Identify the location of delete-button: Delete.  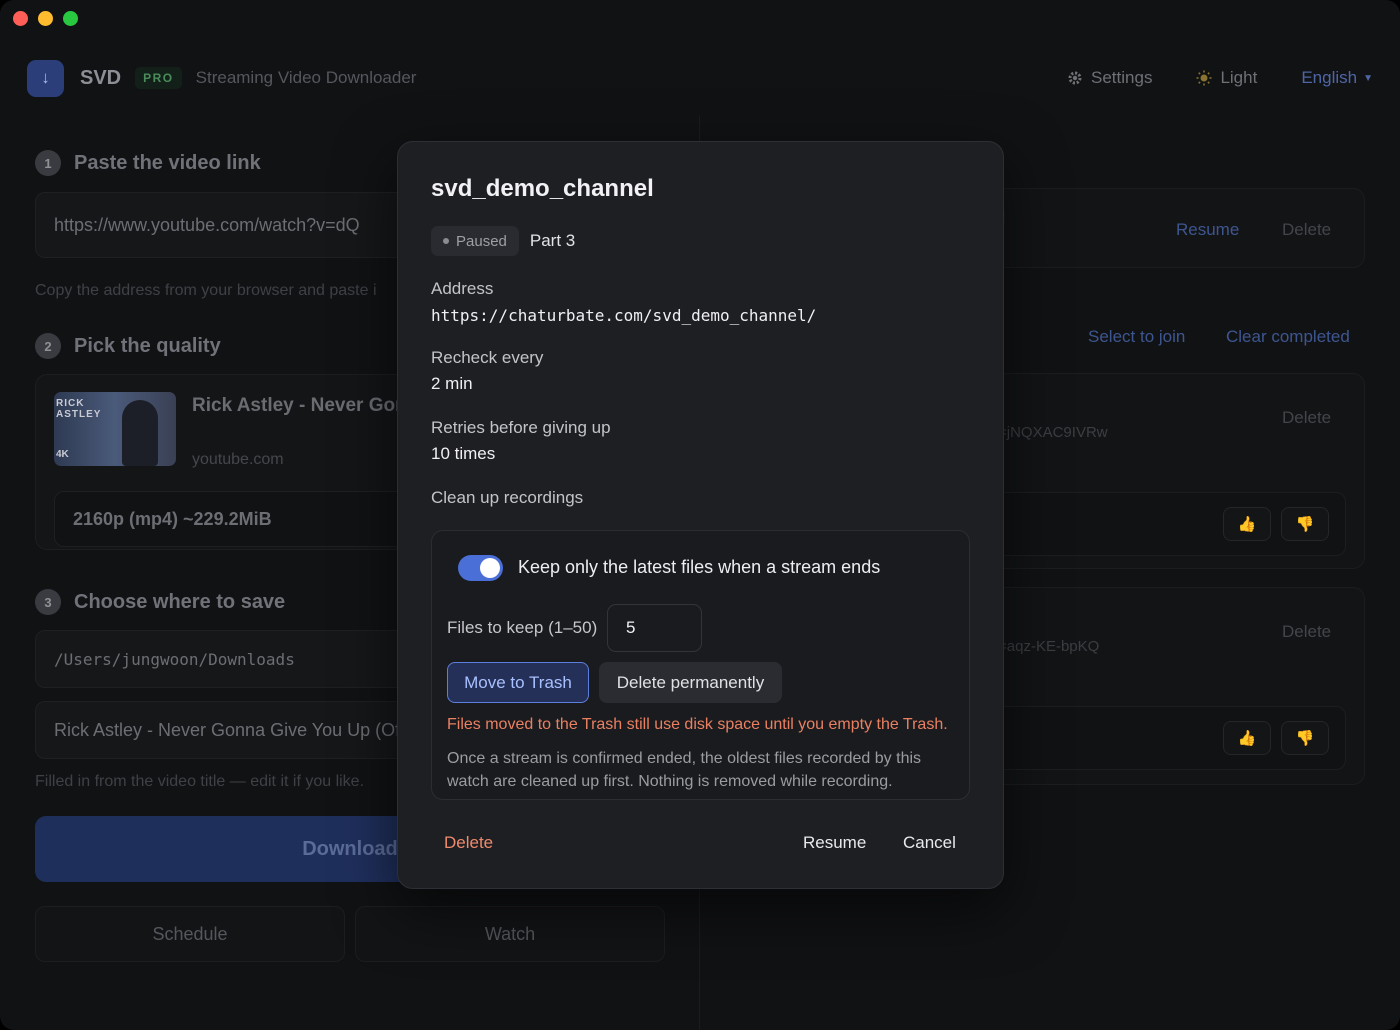
(468, 843).